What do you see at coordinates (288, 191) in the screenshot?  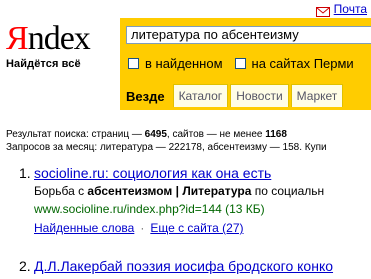 I see `snippet-part: по социальн` at bounding box center [288, 191].